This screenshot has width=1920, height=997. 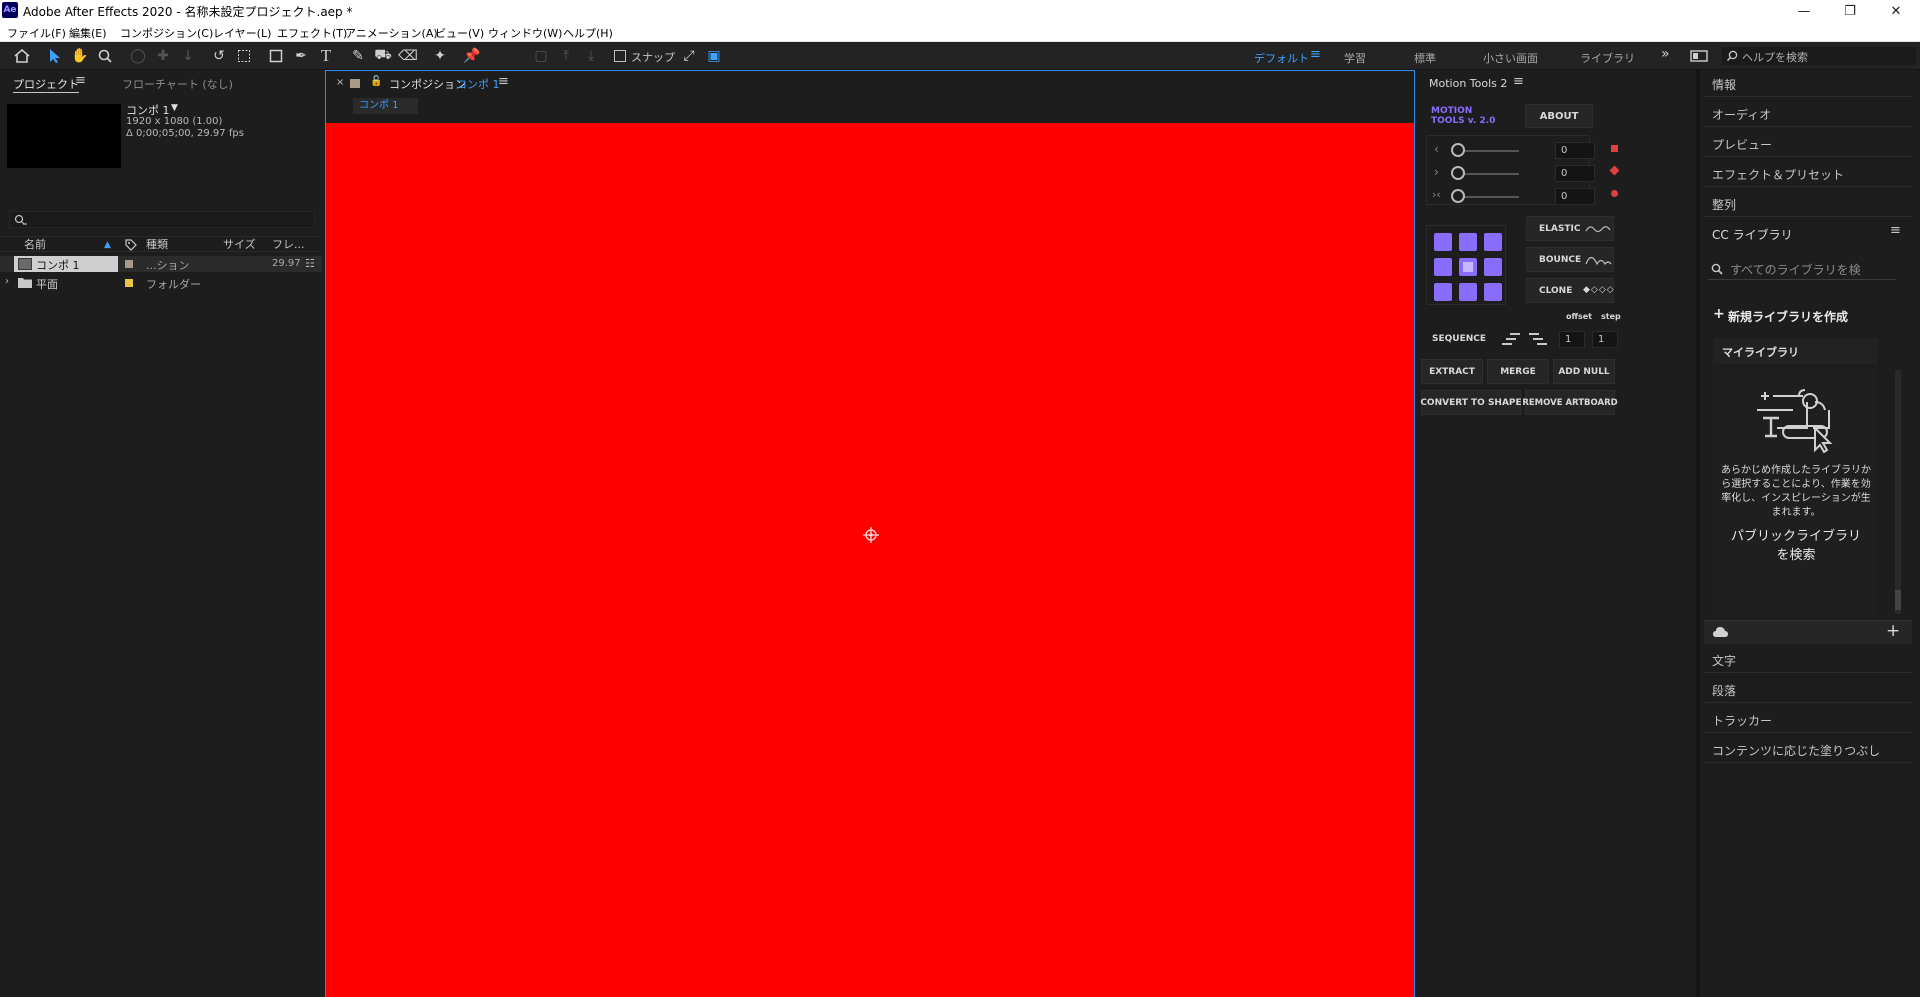 I want to click on anchor-middle-left, so click(x=1443, y=267).